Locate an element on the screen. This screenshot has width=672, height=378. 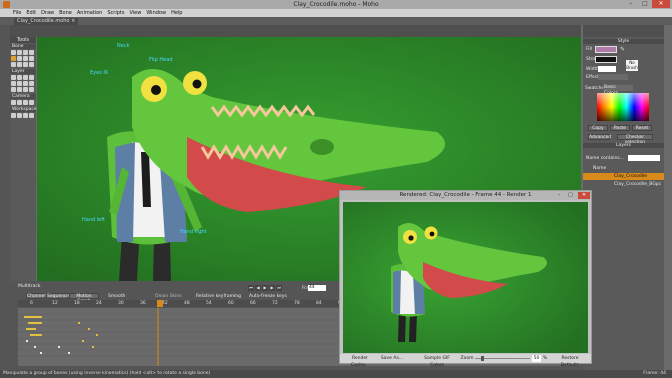
scale-bone-tool-icon is located at coordinates (25, 52).